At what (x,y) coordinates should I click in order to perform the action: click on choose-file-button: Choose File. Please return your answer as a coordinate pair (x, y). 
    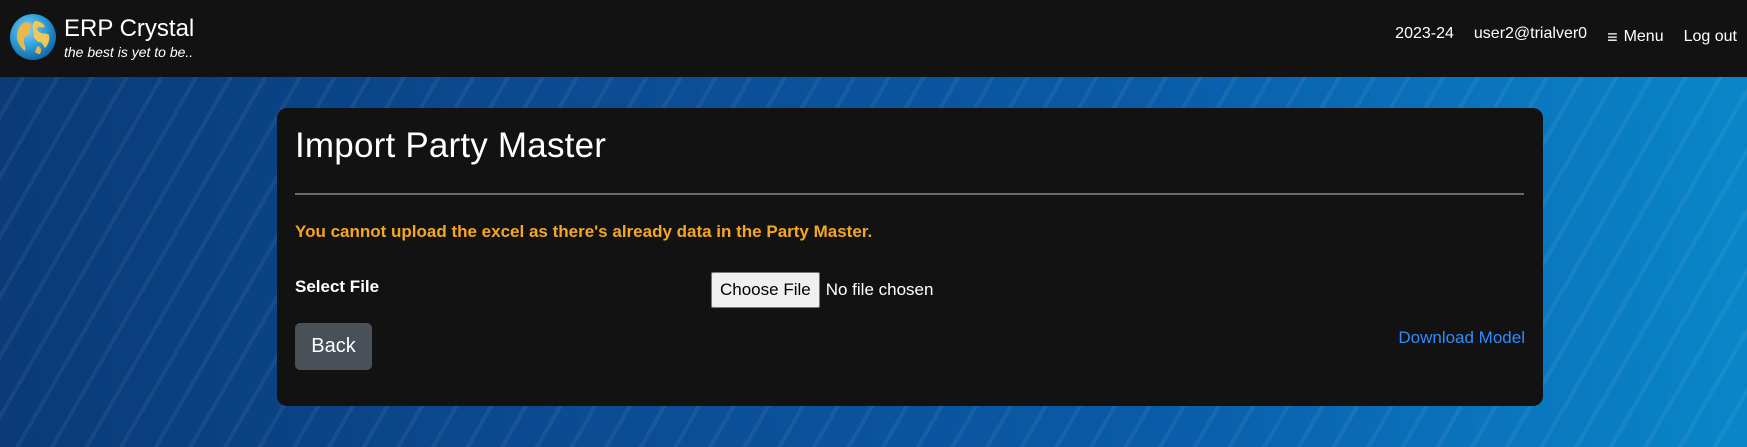
    Looking at the image, I should click on (765, 290).